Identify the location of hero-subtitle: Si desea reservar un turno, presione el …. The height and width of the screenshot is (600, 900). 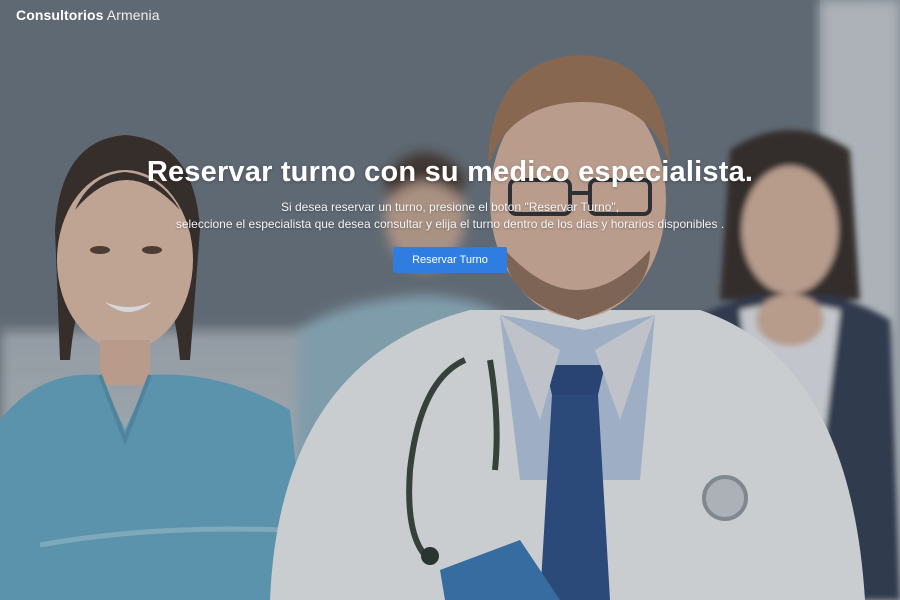
(450, 216).